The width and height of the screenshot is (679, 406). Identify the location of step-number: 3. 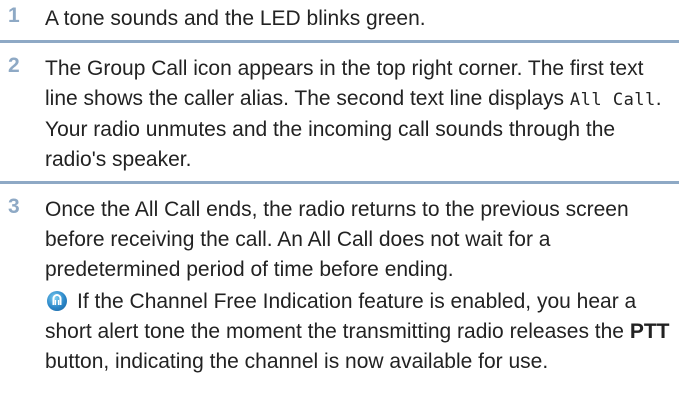
(14, 206).